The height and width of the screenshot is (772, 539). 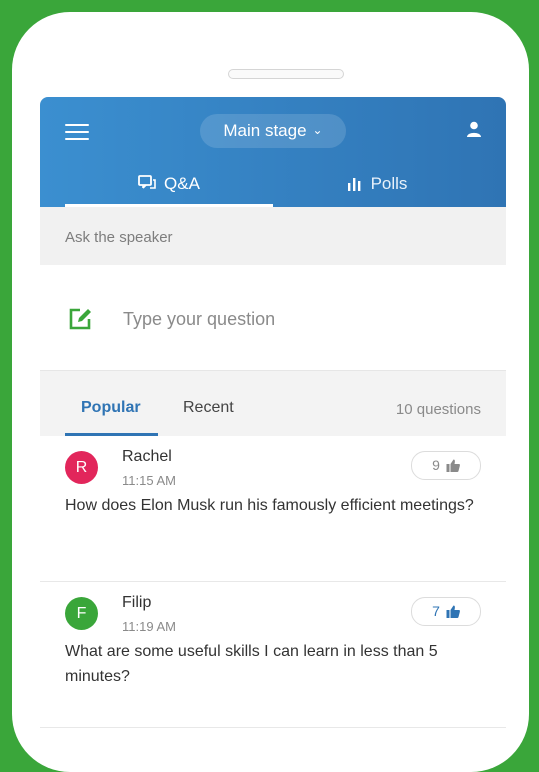 I want to click on upvote-count: 9, so click(x=436, y=465).